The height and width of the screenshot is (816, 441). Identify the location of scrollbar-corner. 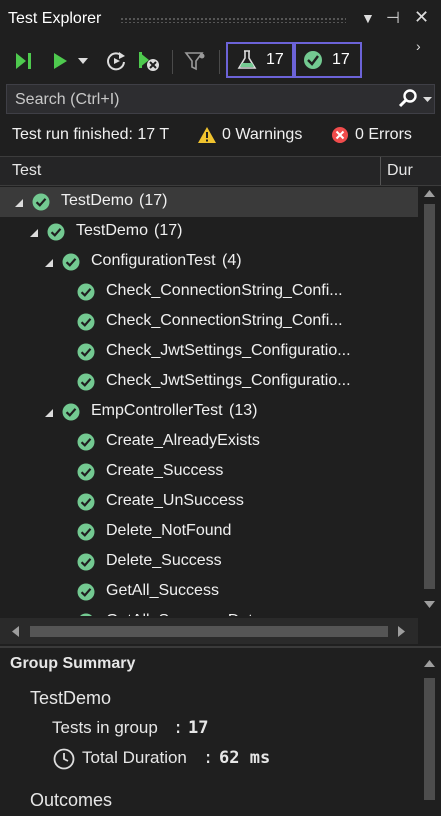
(429, 631).